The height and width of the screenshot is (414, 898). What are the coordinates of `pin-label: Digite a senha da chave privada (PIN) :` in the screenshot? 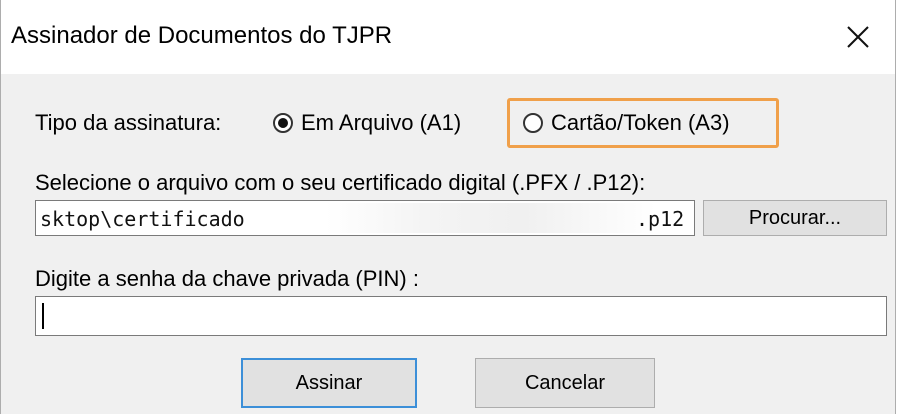 It's located at (227, 278).